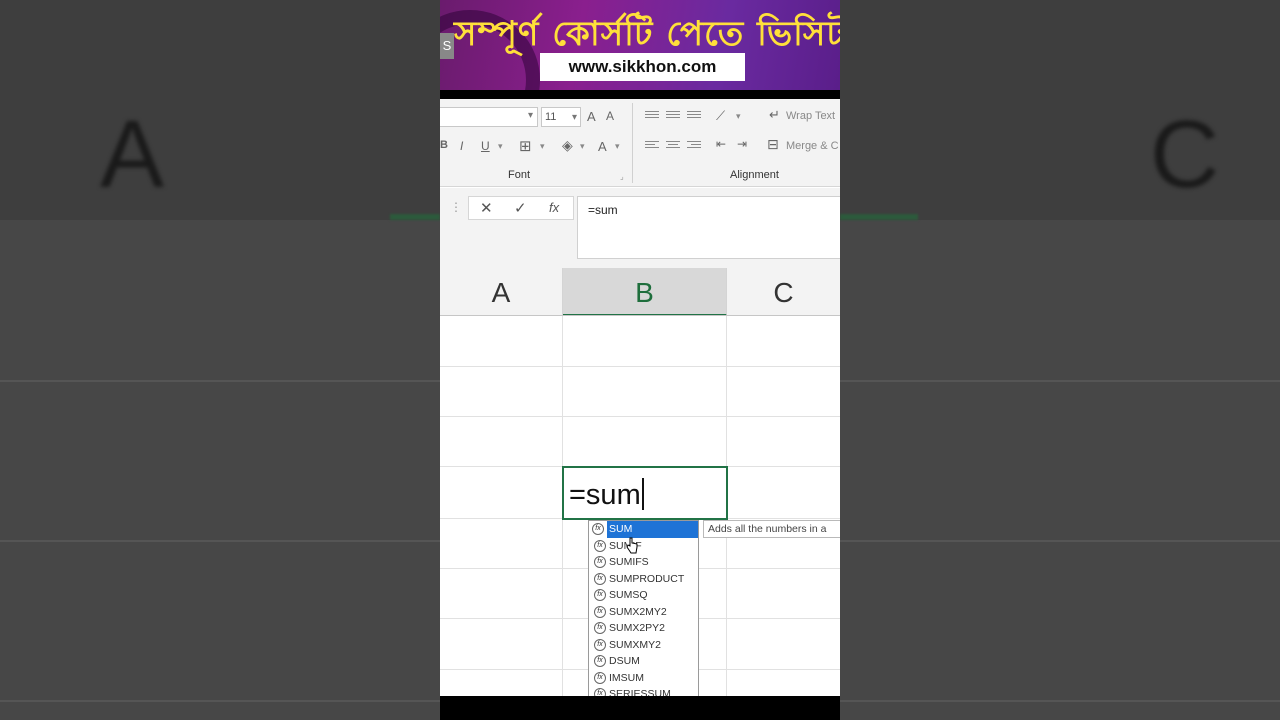 This screenshot has height=720, width=1280. What do you see at coordinates (591, 116) in the screenshot?
I see `grow-font-button: A` at bounding box center [591, 116].